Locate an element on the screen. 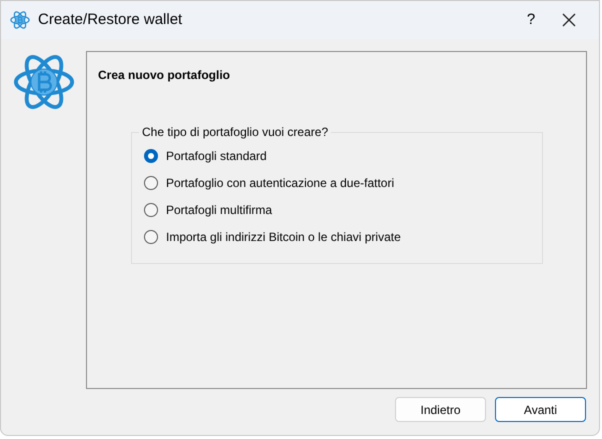  wallet-type-radio: Portafogli multifirma is located at coordinates (343, 210).